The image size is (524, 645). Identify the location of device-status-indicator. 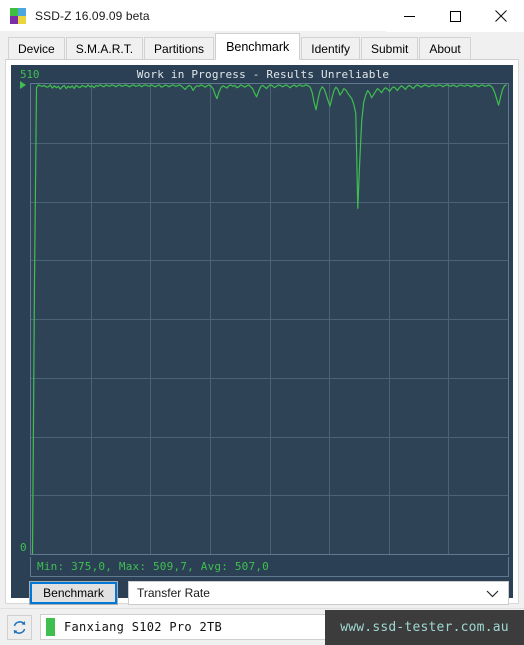
(50, 627).